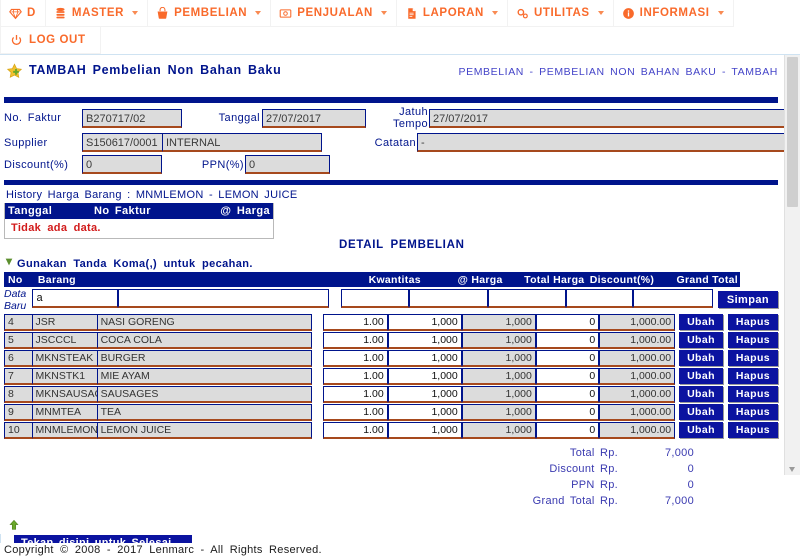 The width and height of the screenshot is (800, 556). I want to click on discount-input: 0, so click(122, 164).